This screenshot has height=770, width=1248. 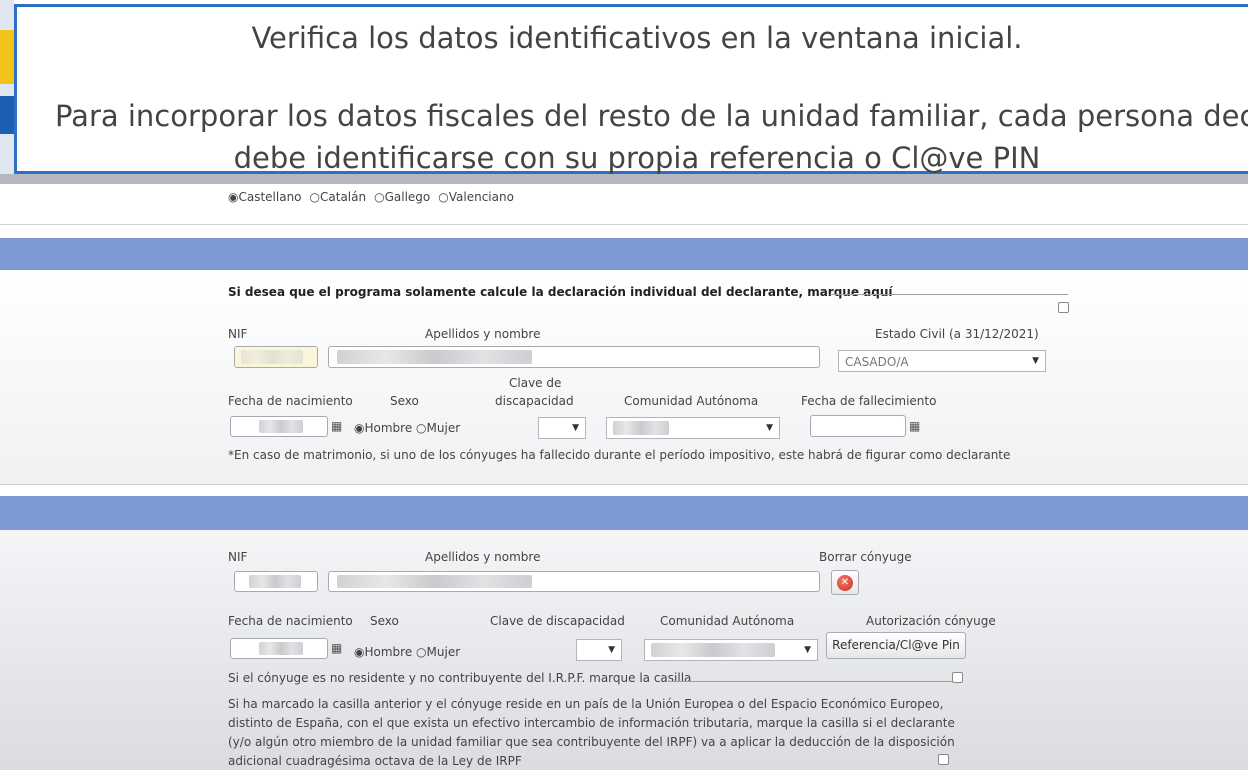 What do you see at coordinates (691, 401) in the screenshot?
I see `comunidad-label: Comunidad Autónoma` at bounding box center [691, 401].